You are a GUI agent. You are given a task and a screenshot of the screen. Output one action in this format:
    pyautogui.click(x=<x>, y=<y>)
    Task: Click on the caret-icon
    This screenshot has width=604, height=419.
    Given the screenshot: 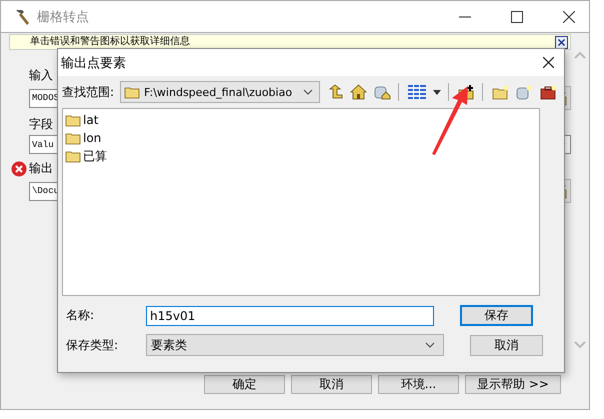 What is the action you would take?
    pyautogui.click(x=437, y=92)
    